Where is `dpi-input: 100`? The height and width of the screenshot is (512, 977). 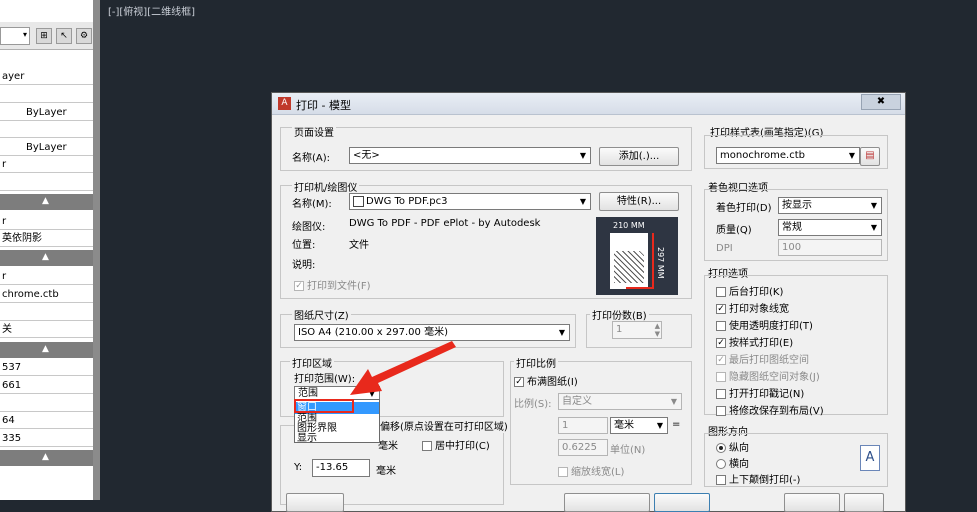
dpi-input: 100 is located at coordinates (830, 247).